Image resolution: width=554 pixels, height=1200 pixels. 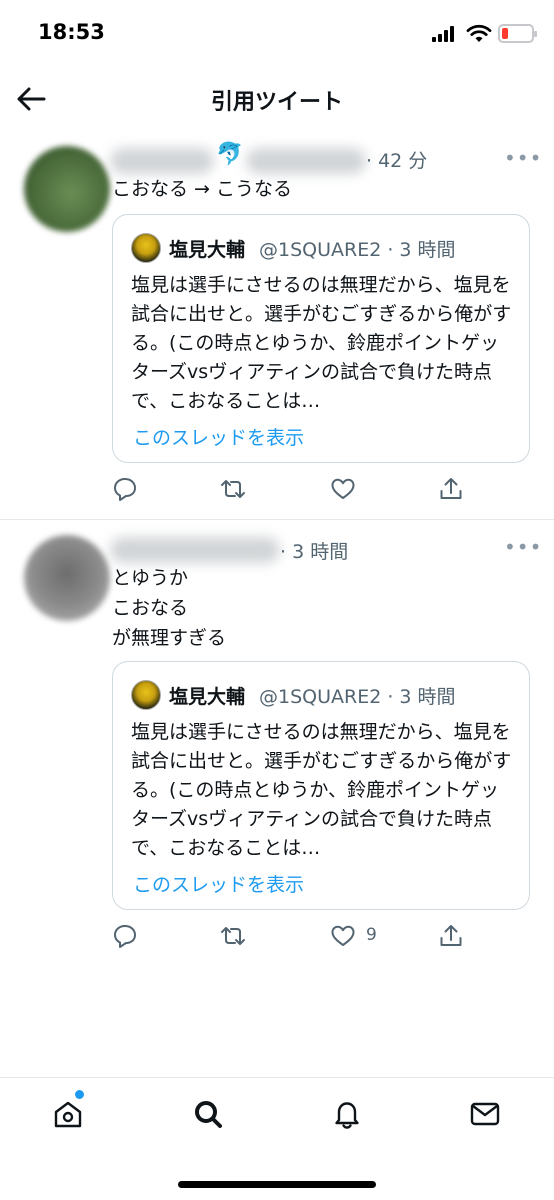 I want to click on wifi-icon, so click(x=479, y=33).